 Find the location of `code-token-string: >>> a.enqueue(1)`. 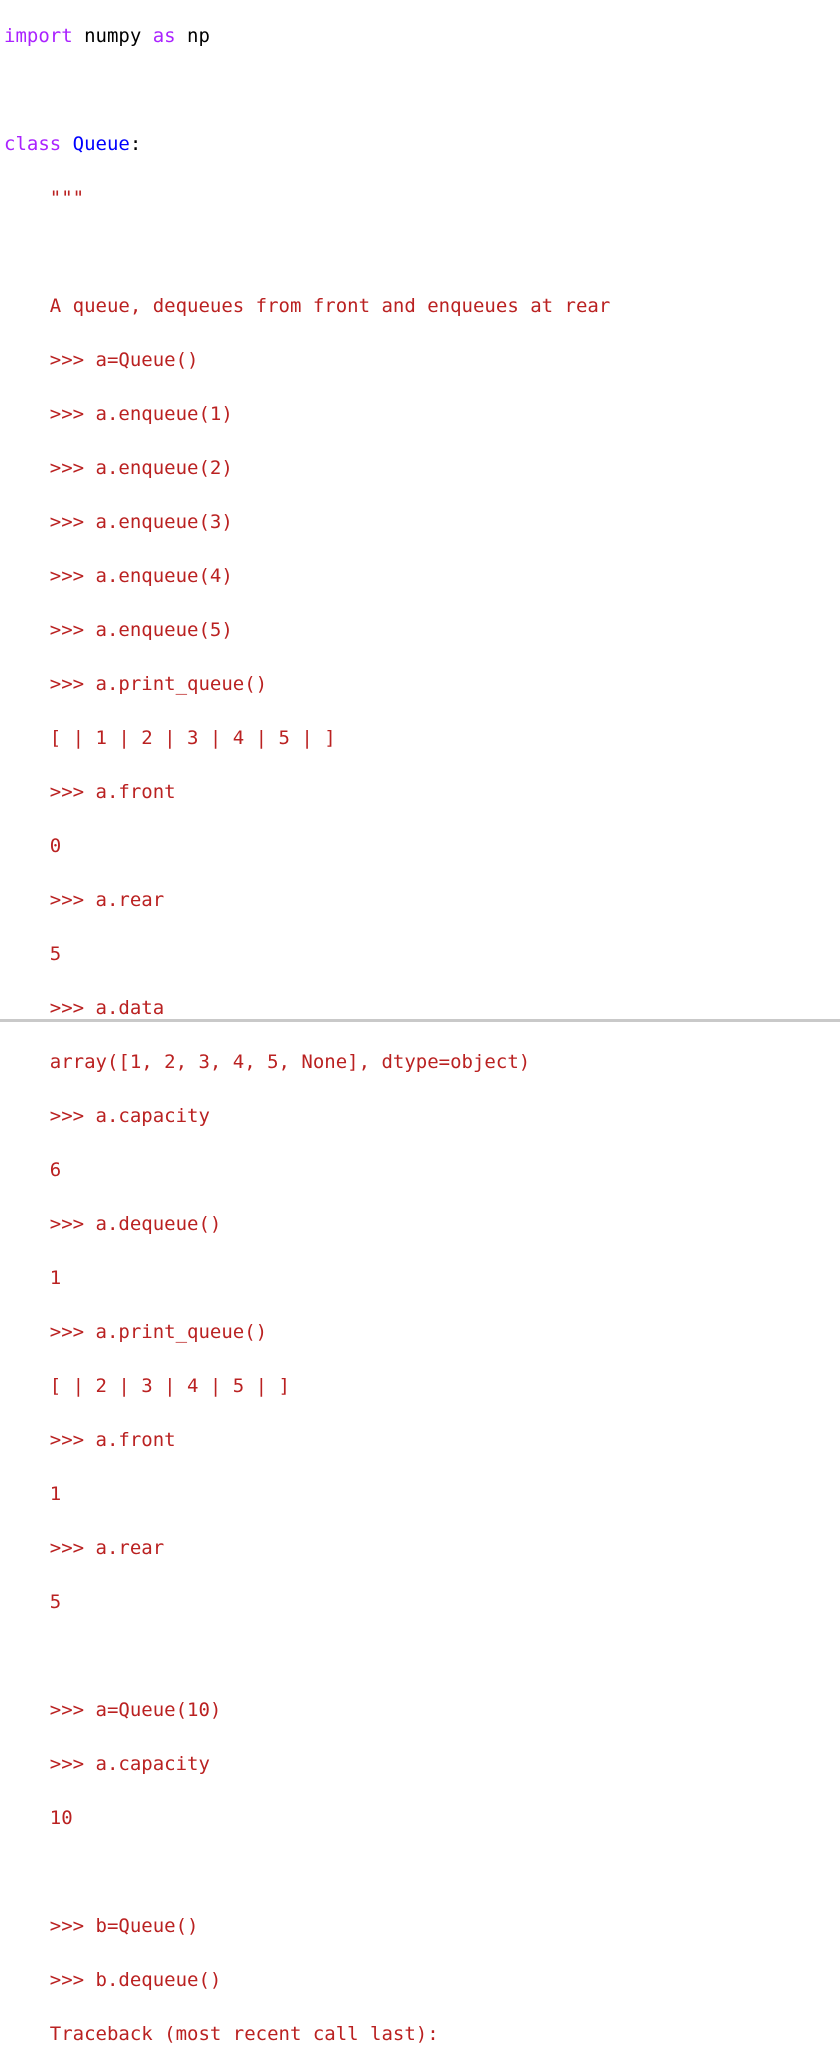

code-token-string: >>> a.enqueue(1) is located at coordinates (118, 414).